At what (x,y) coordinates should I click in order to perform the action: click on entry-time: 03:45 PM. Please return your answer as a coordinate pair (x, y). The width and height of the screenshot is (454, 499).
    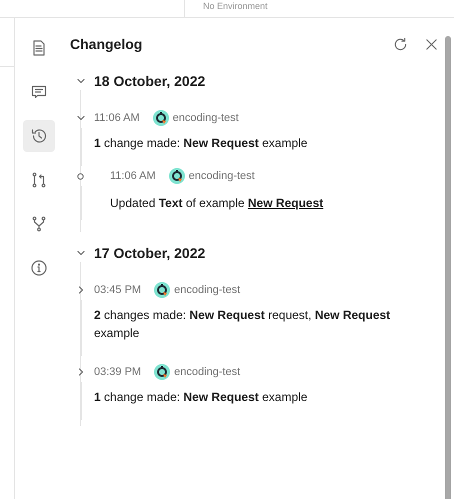
    Looking at the image, I should click on (118, 290).